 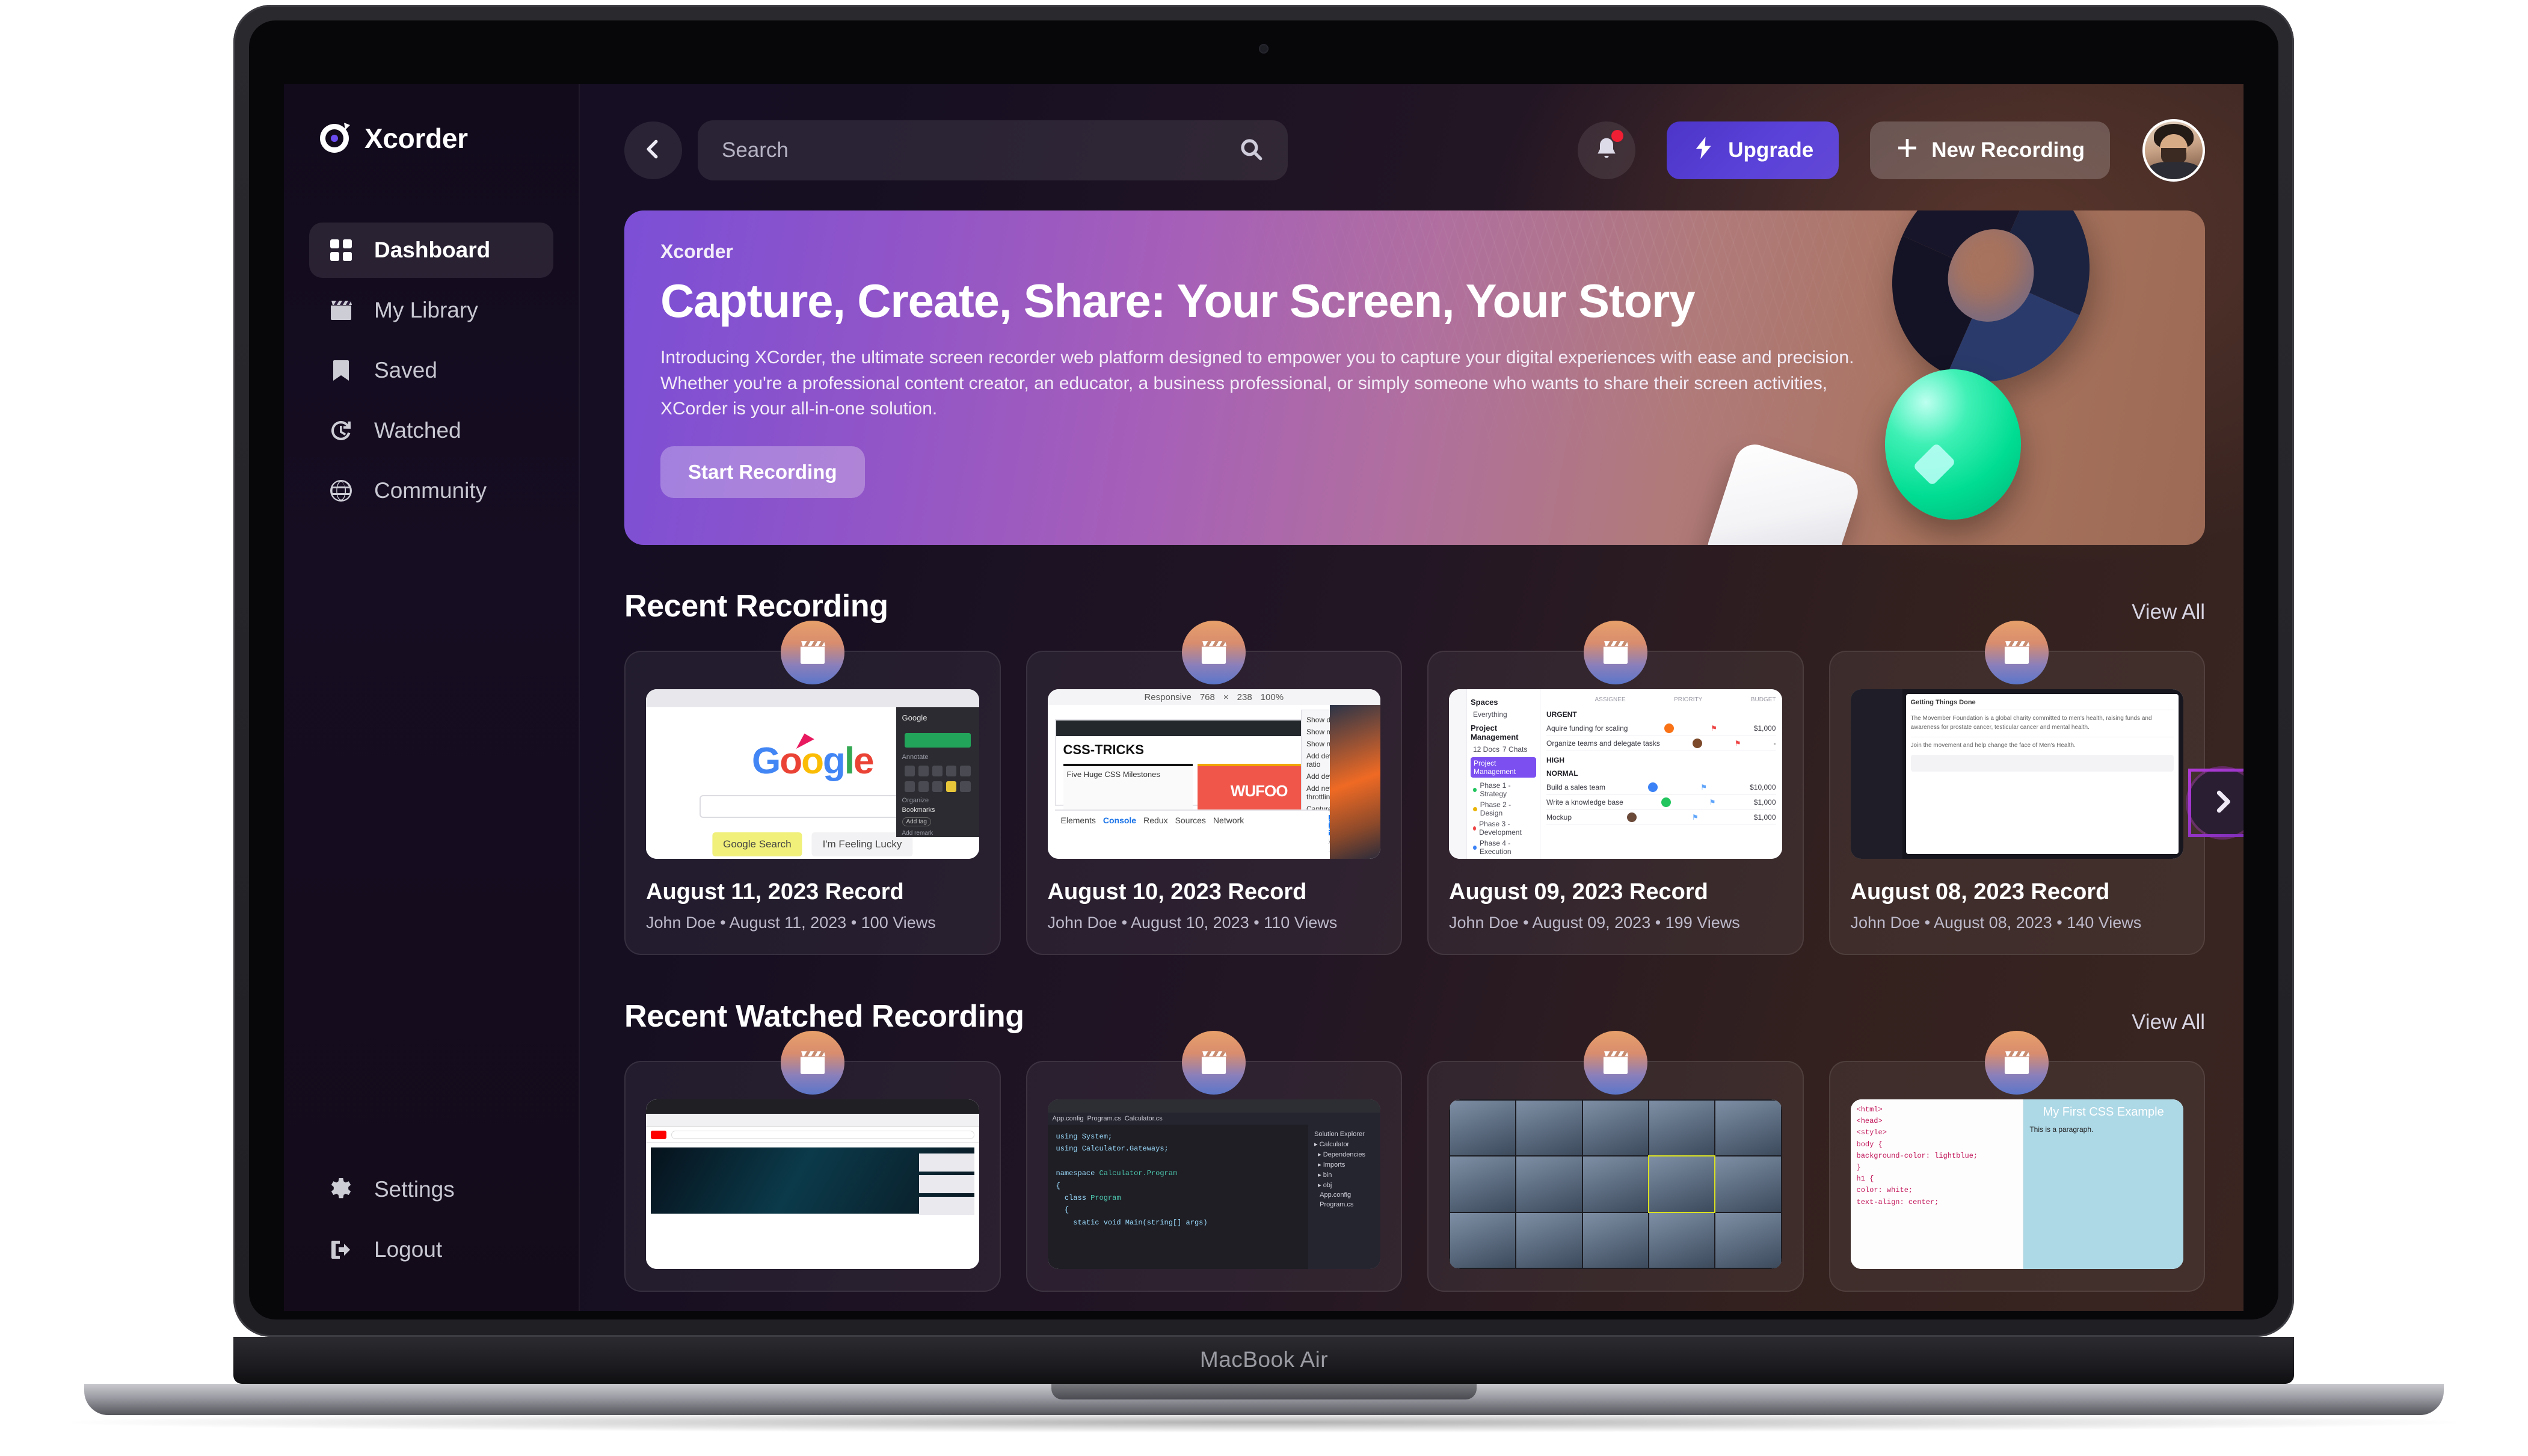 What do you see at coordinates (414, 1189) in the screenshot?
I see `sidebar-item-label: Settings` at bounding box center [414, 1189].